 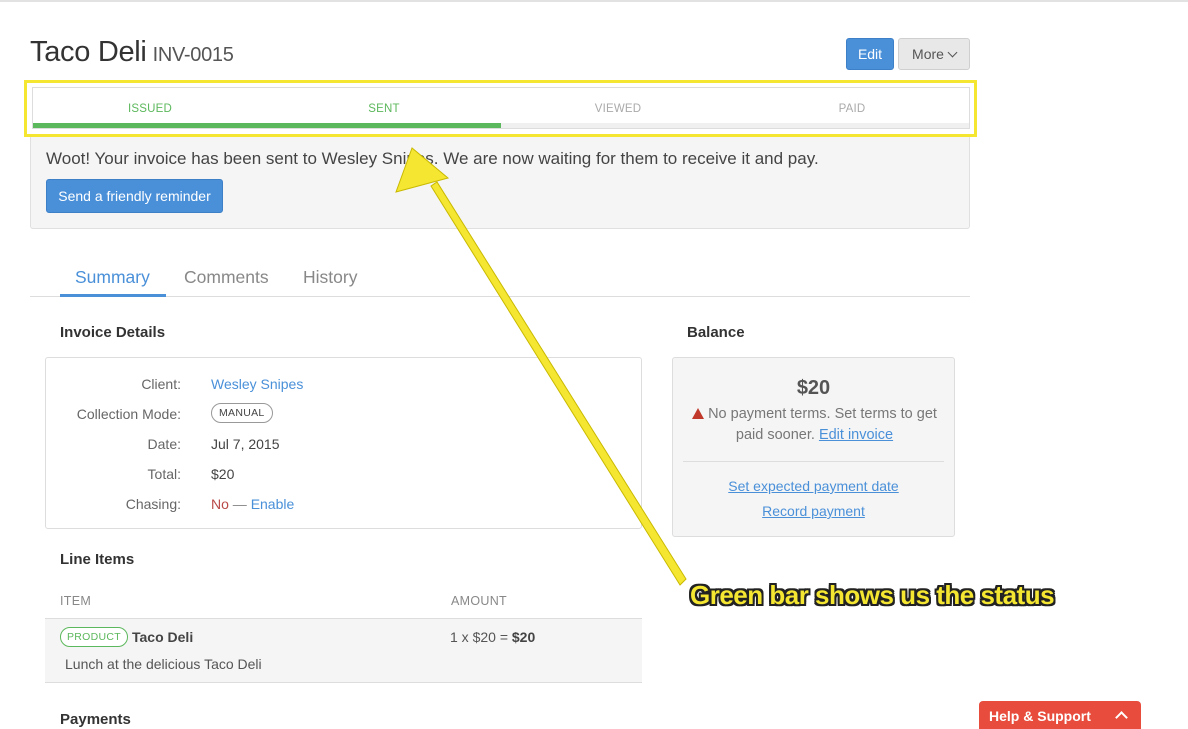 I want to click on line-items-heading: Line Items, so click(x=97, y=559).